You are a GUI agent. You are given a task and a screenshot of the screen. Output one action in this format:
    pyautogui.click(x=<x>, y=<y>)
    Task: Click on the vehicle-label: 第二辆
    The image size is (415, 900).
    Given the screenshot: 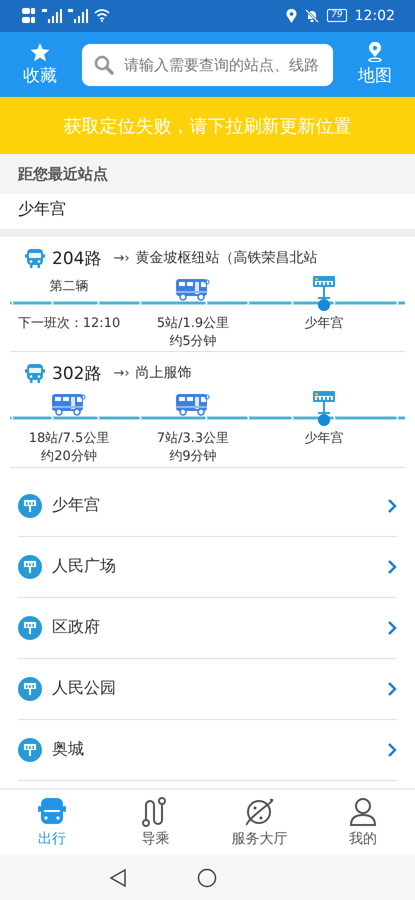 What is the action you would take?
    pyautogui.click(x=69, y=287)
    